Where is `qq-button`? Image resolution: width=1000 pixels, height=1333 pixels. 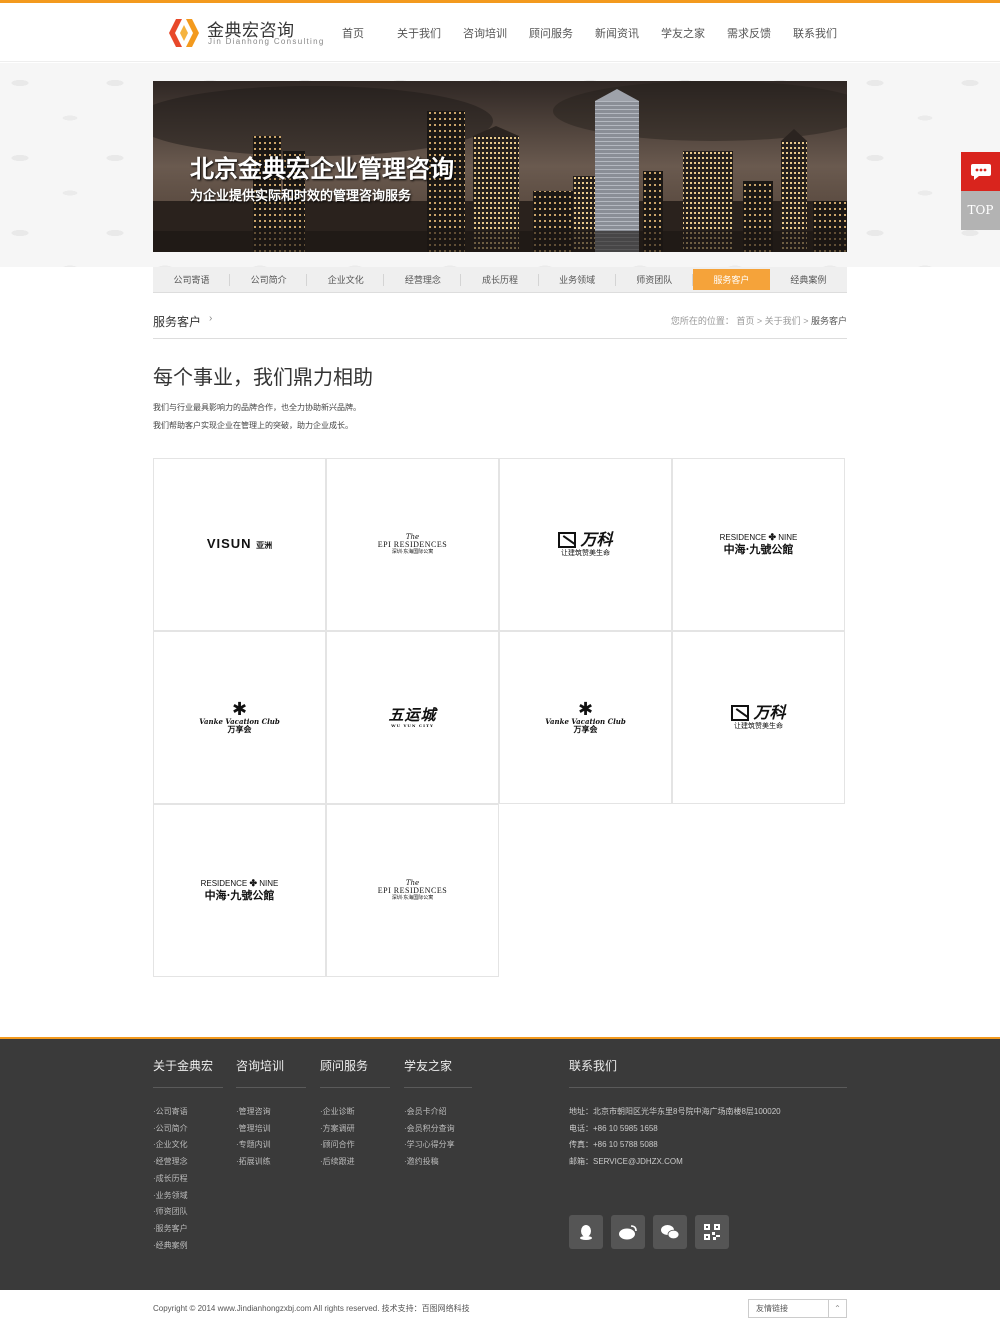
qq-button is located at coordinates (586, 1232).